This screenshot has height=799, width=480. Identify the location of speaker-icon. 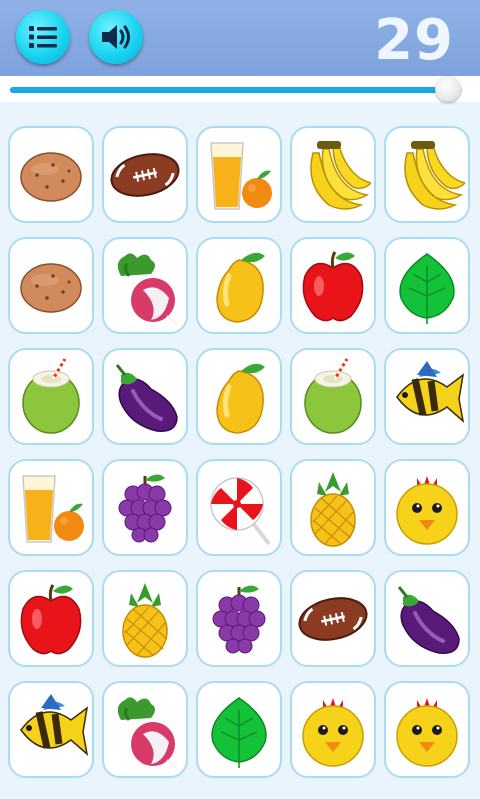
(116, 37).